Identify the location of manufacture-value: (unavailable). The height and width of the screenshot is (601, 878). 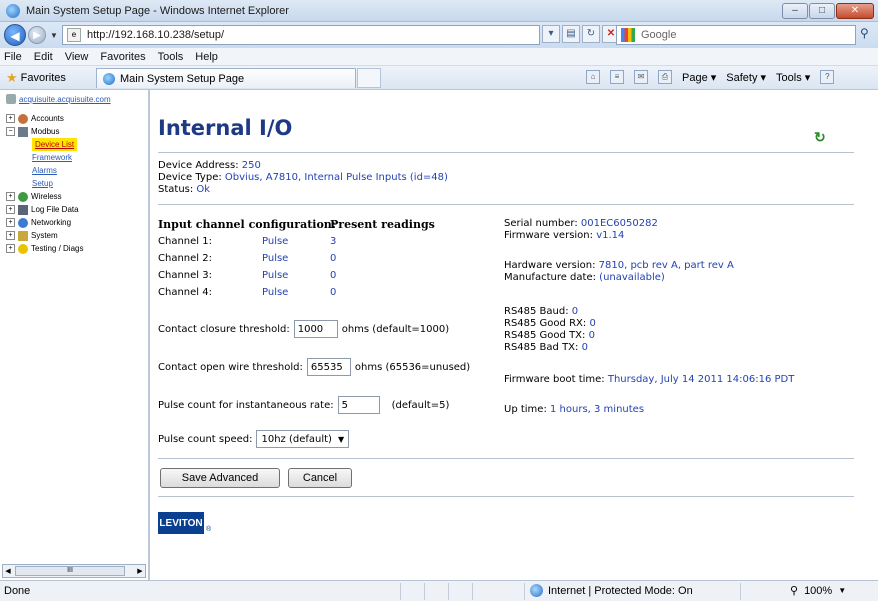
(632, 277).